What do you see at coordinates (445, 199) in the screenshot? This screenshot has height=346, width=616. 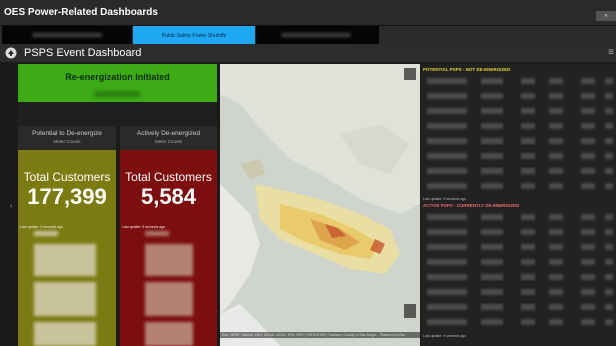 I see `potential-list-updated: Last update: 9 seconds ago` at bounding box center [445, 199].